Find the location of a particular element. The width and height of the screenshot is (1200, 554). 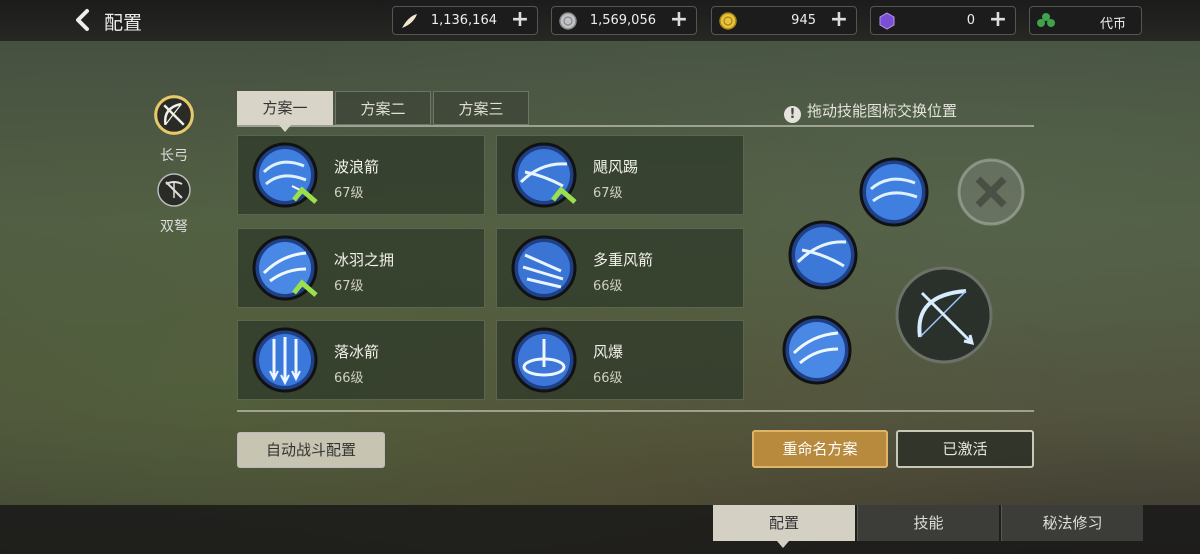

silver-coin-icon is located at coordinates (568, 21).